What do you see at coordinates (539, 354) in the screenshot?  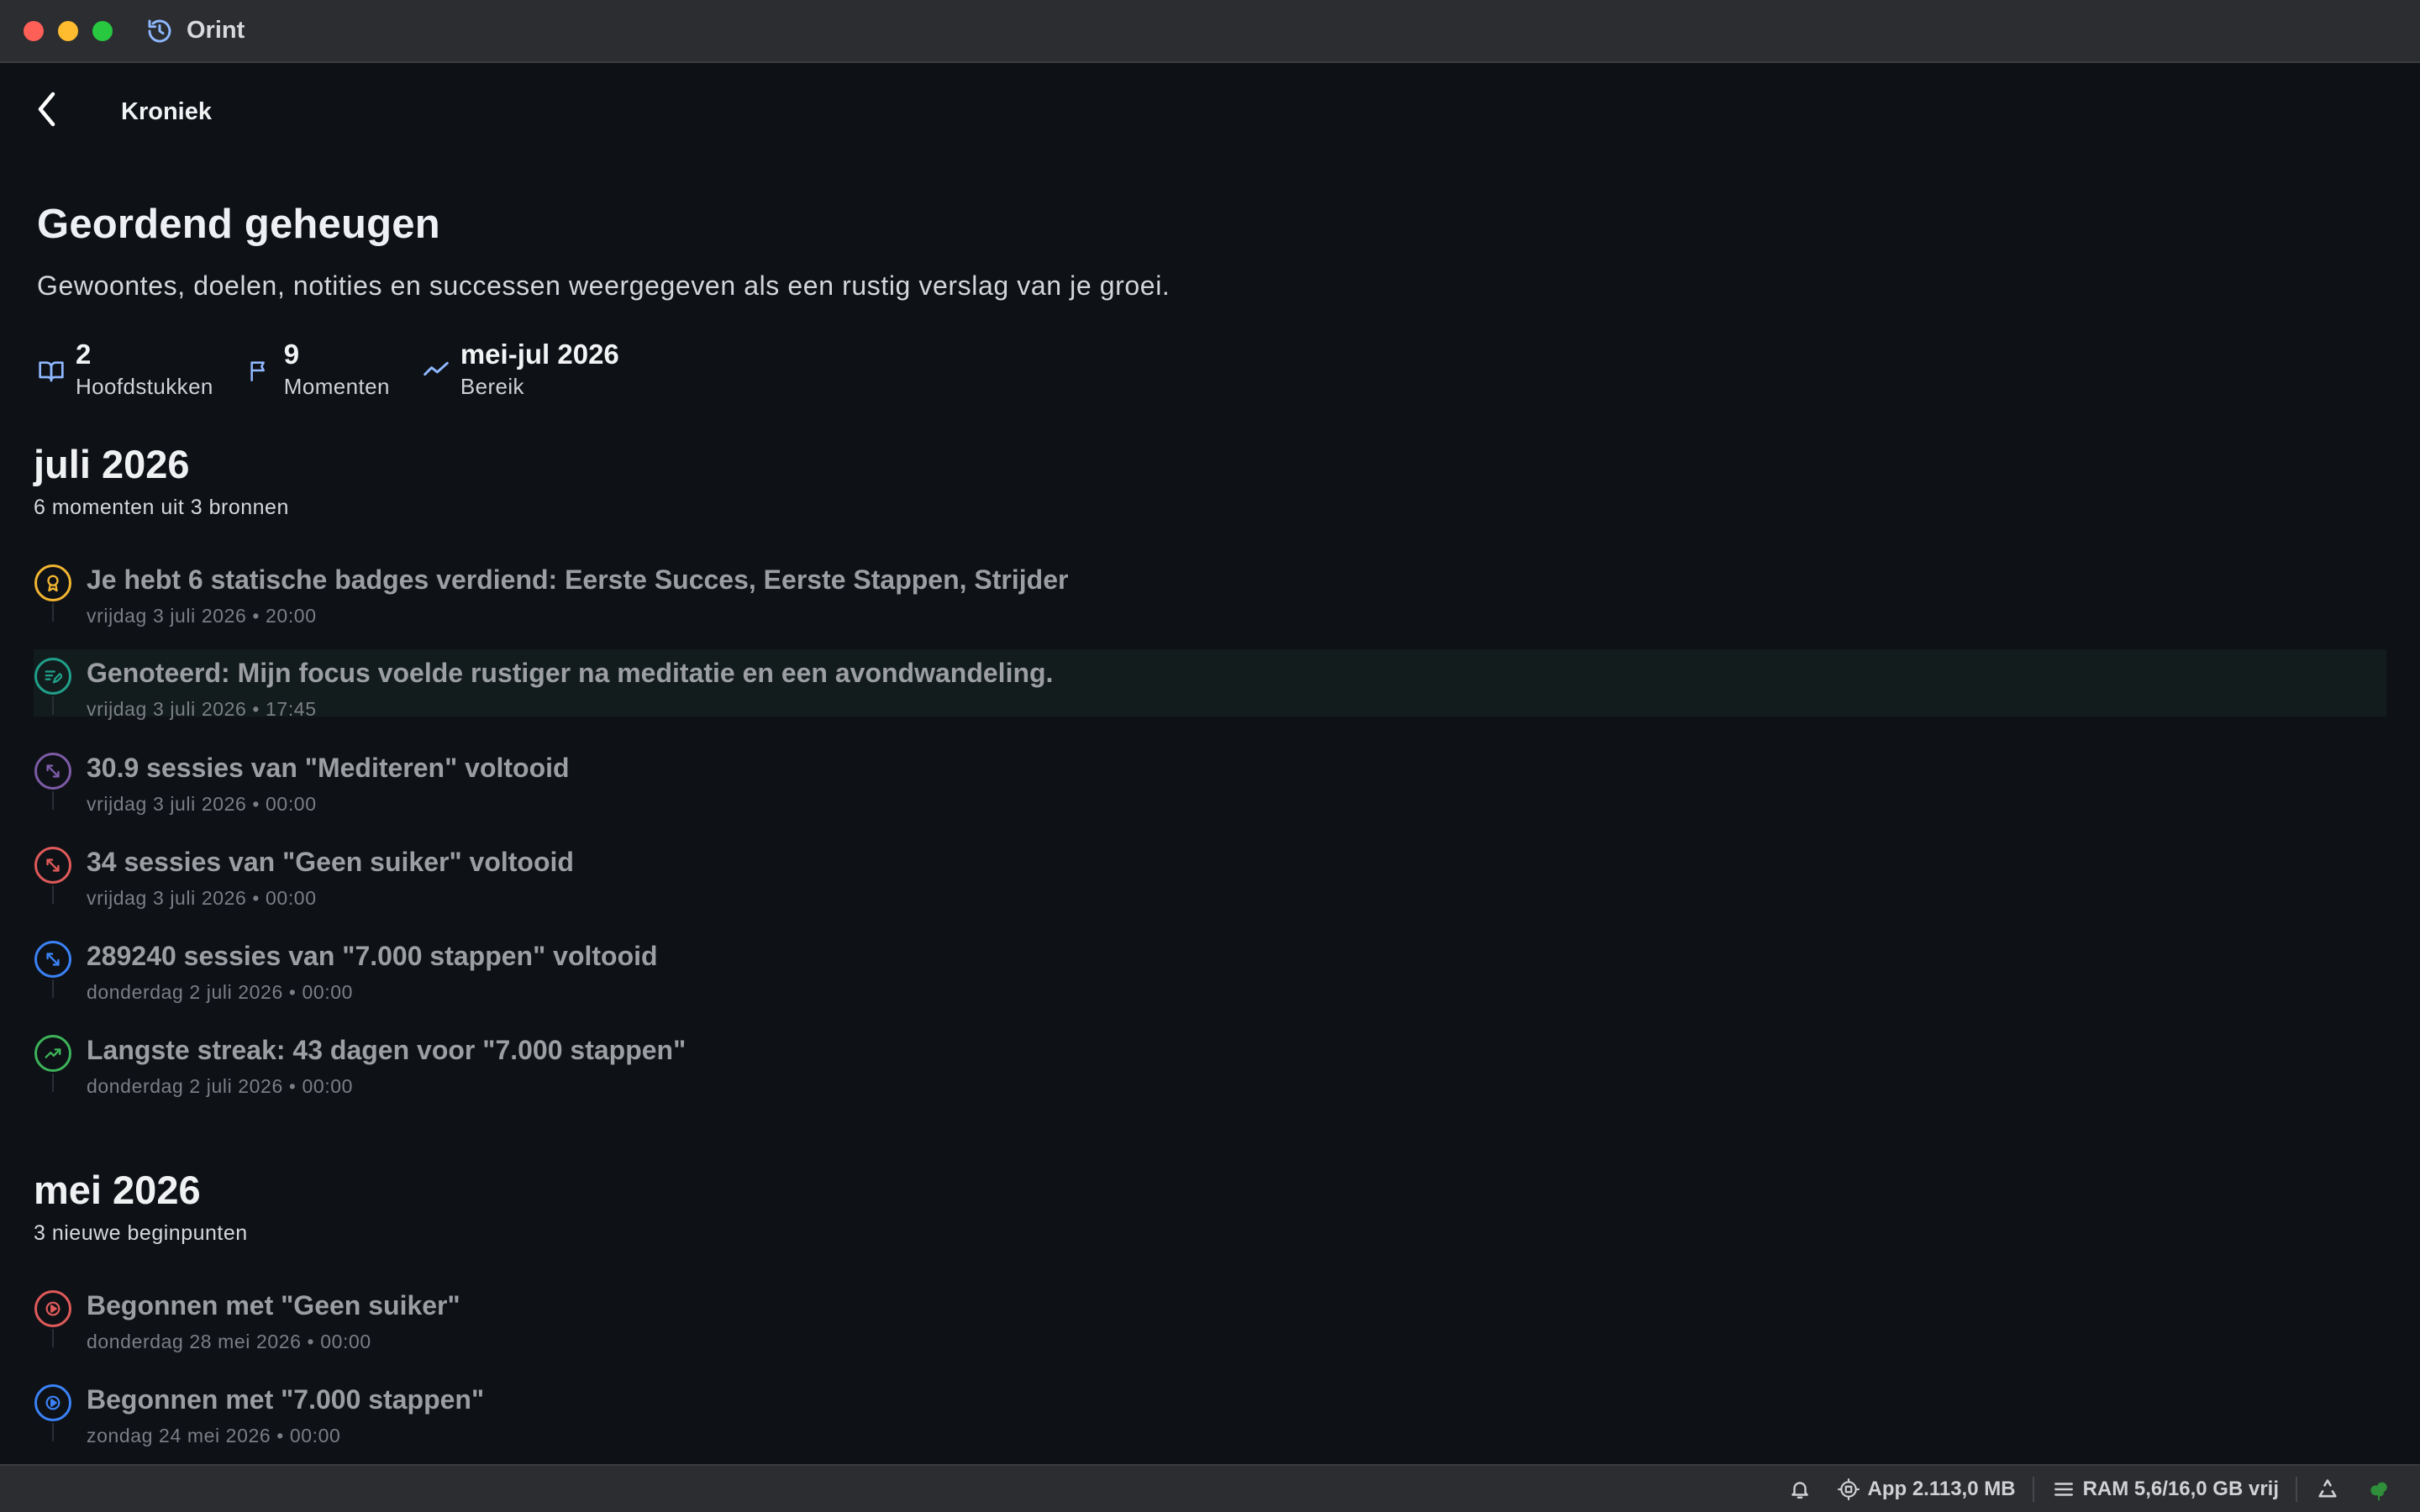 I see `stat-value: mei-jul 2026` at bounding box center [539, 354].